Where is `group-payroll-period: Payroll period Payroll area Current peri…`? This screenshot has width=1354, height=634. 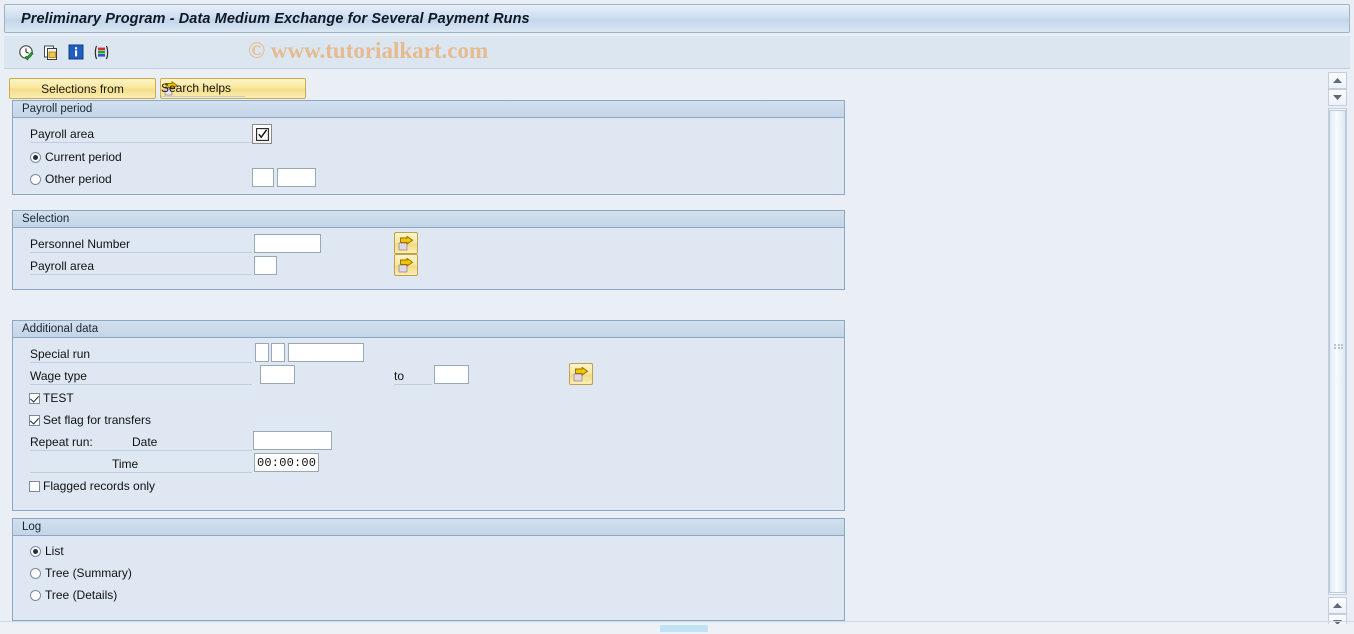 group-payroll-period: Payroll period Payroll area Current peri… is located at coordinates (428, 147).